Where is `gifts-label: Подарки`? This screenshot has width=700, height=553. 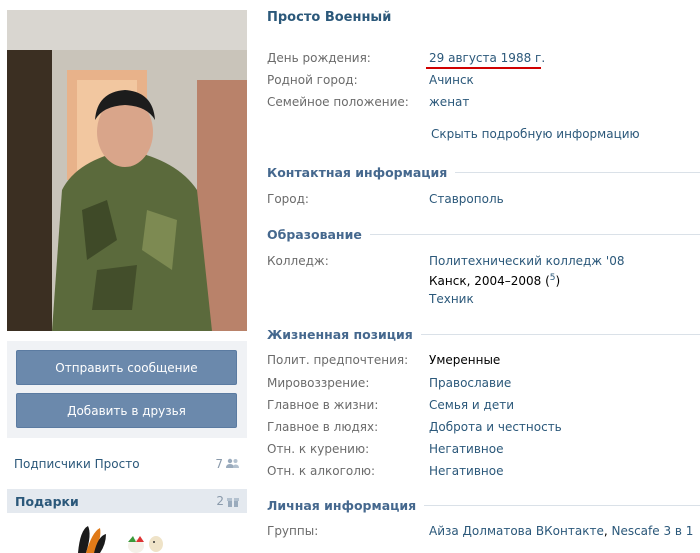 gifts-label: Подарки is located at coordinates (47, 501).